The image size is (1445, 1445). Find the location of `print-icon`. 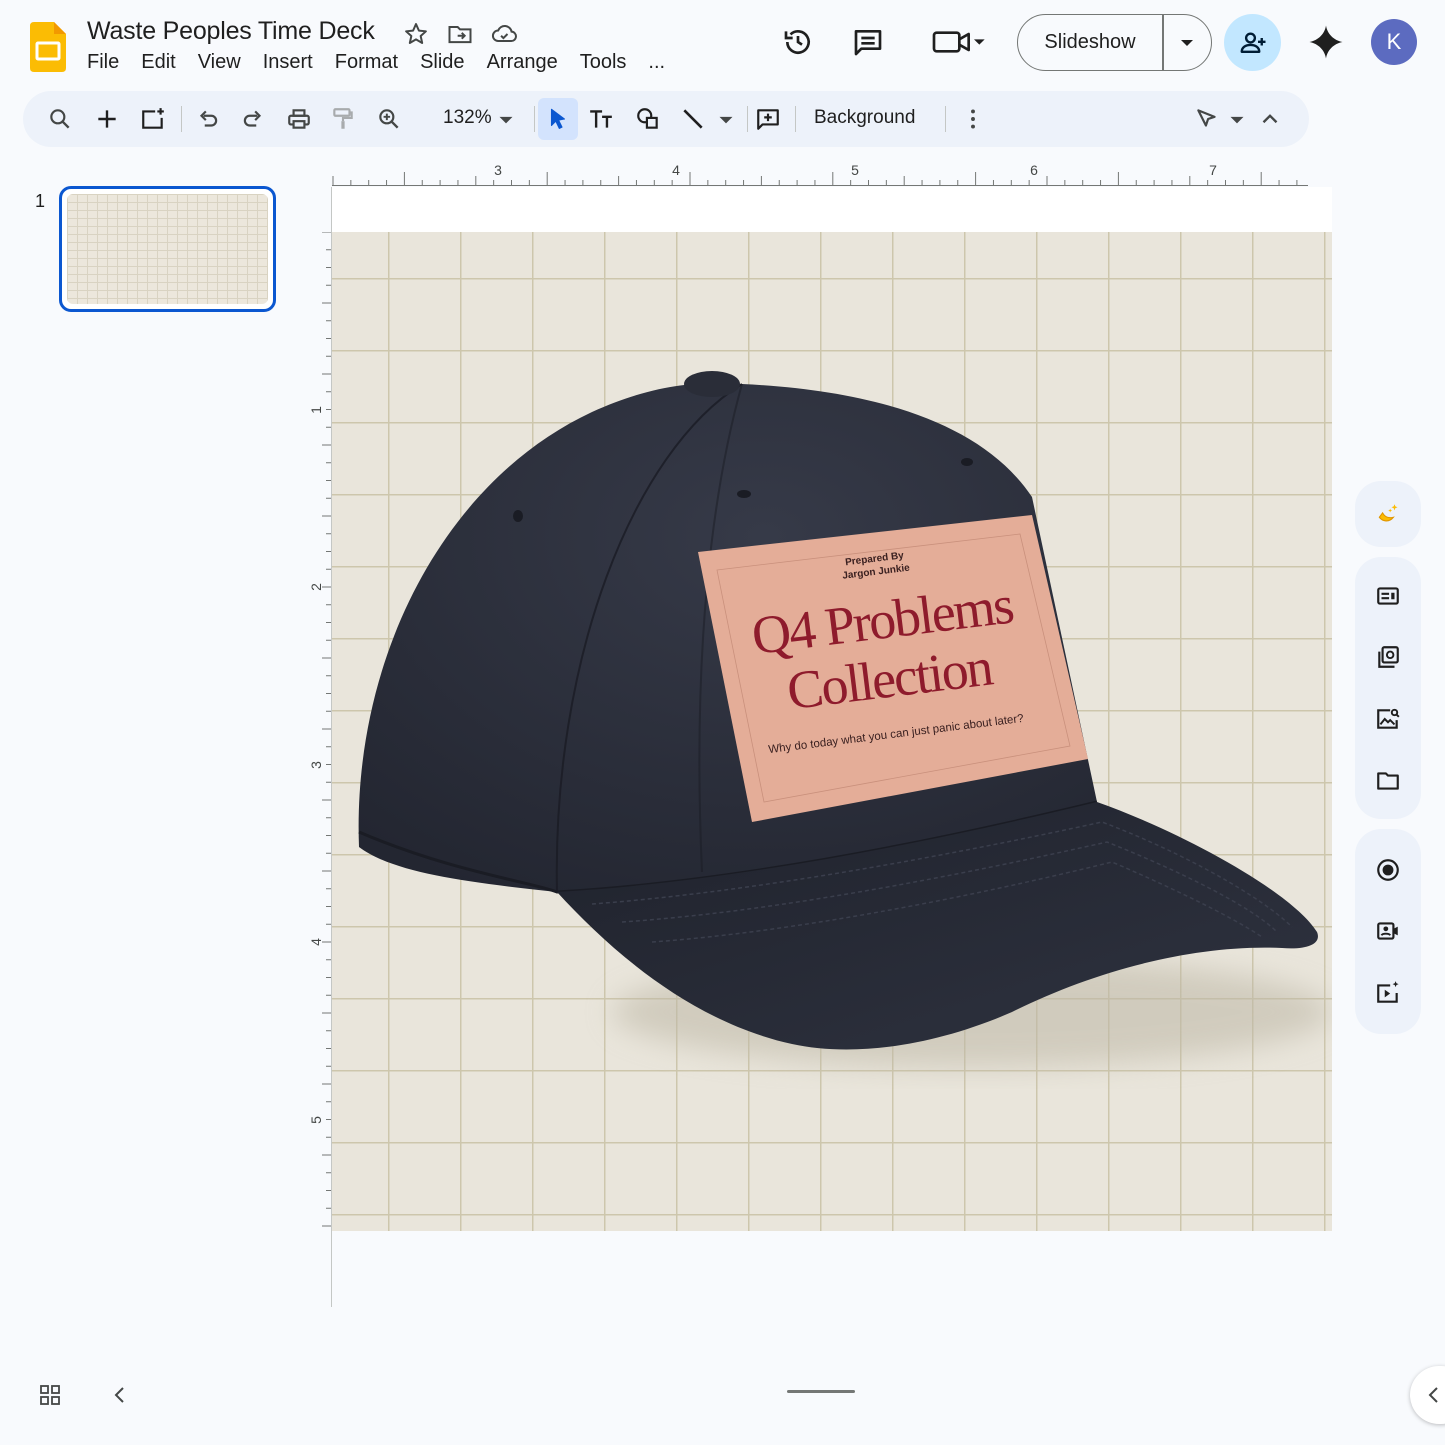

print-icon is located at coordinates (299, 119).